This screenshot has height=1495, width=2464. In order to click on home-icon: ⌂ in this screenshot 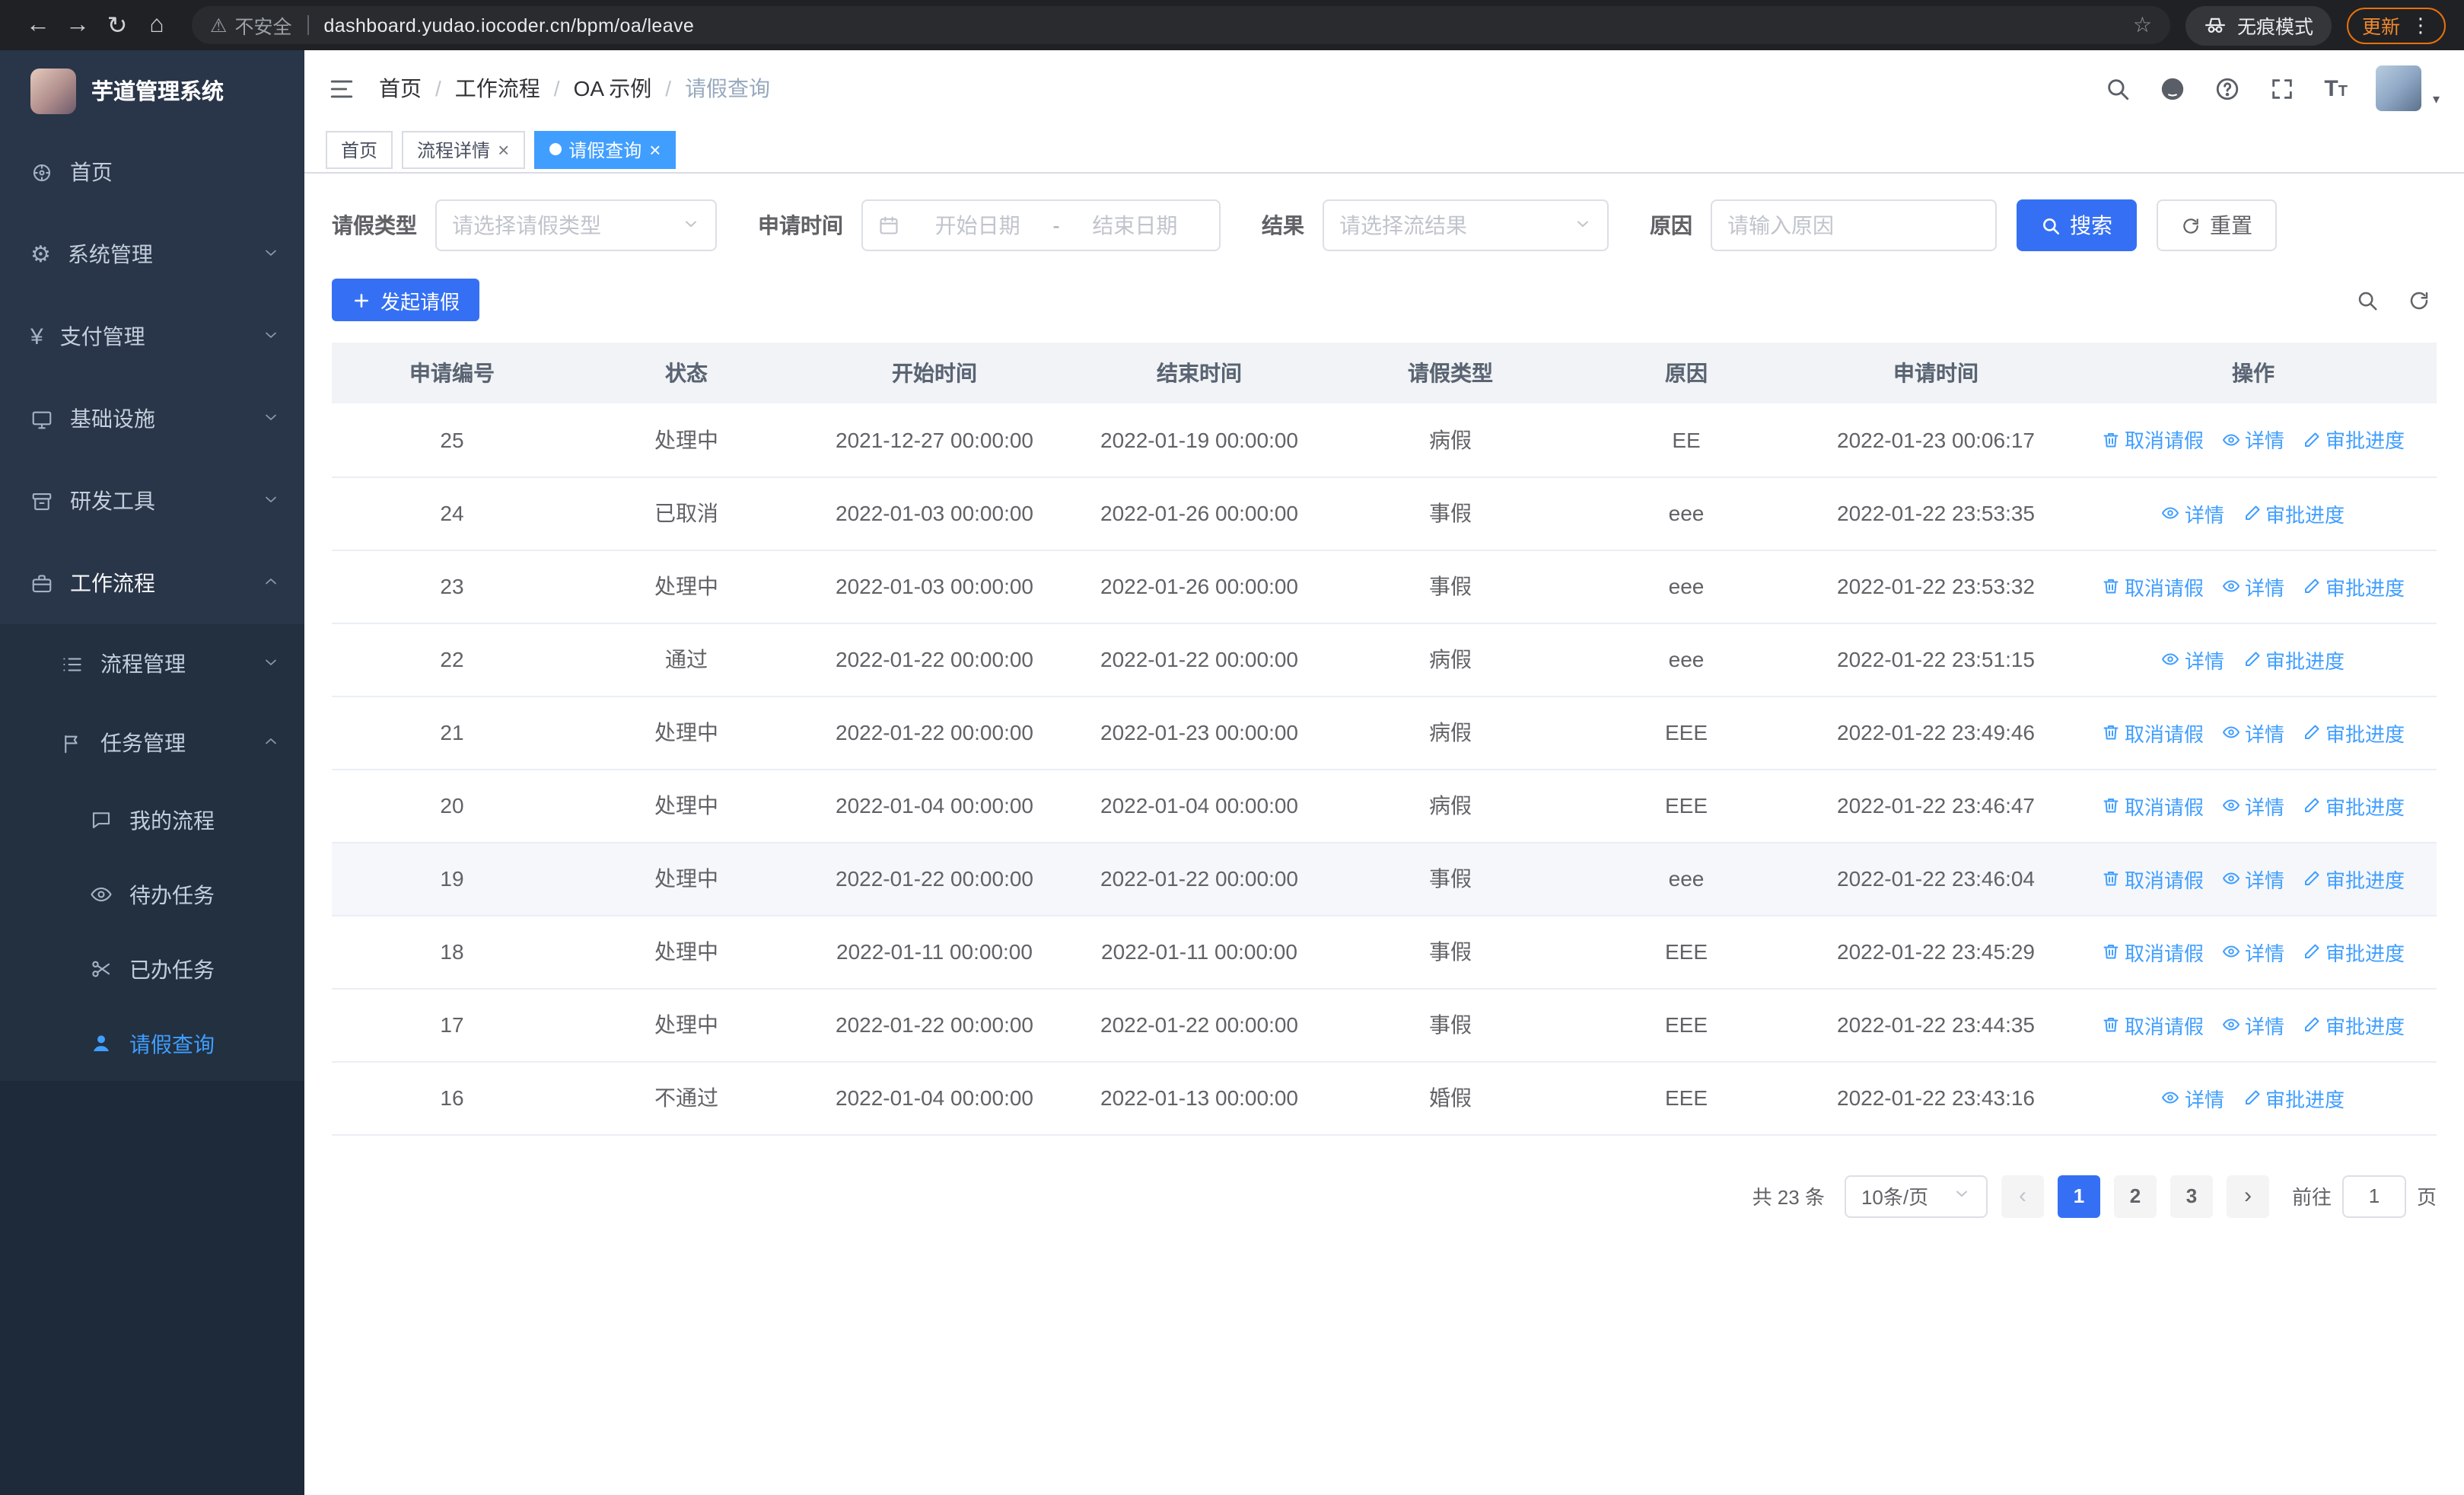, I will do `click(157, 25)`.